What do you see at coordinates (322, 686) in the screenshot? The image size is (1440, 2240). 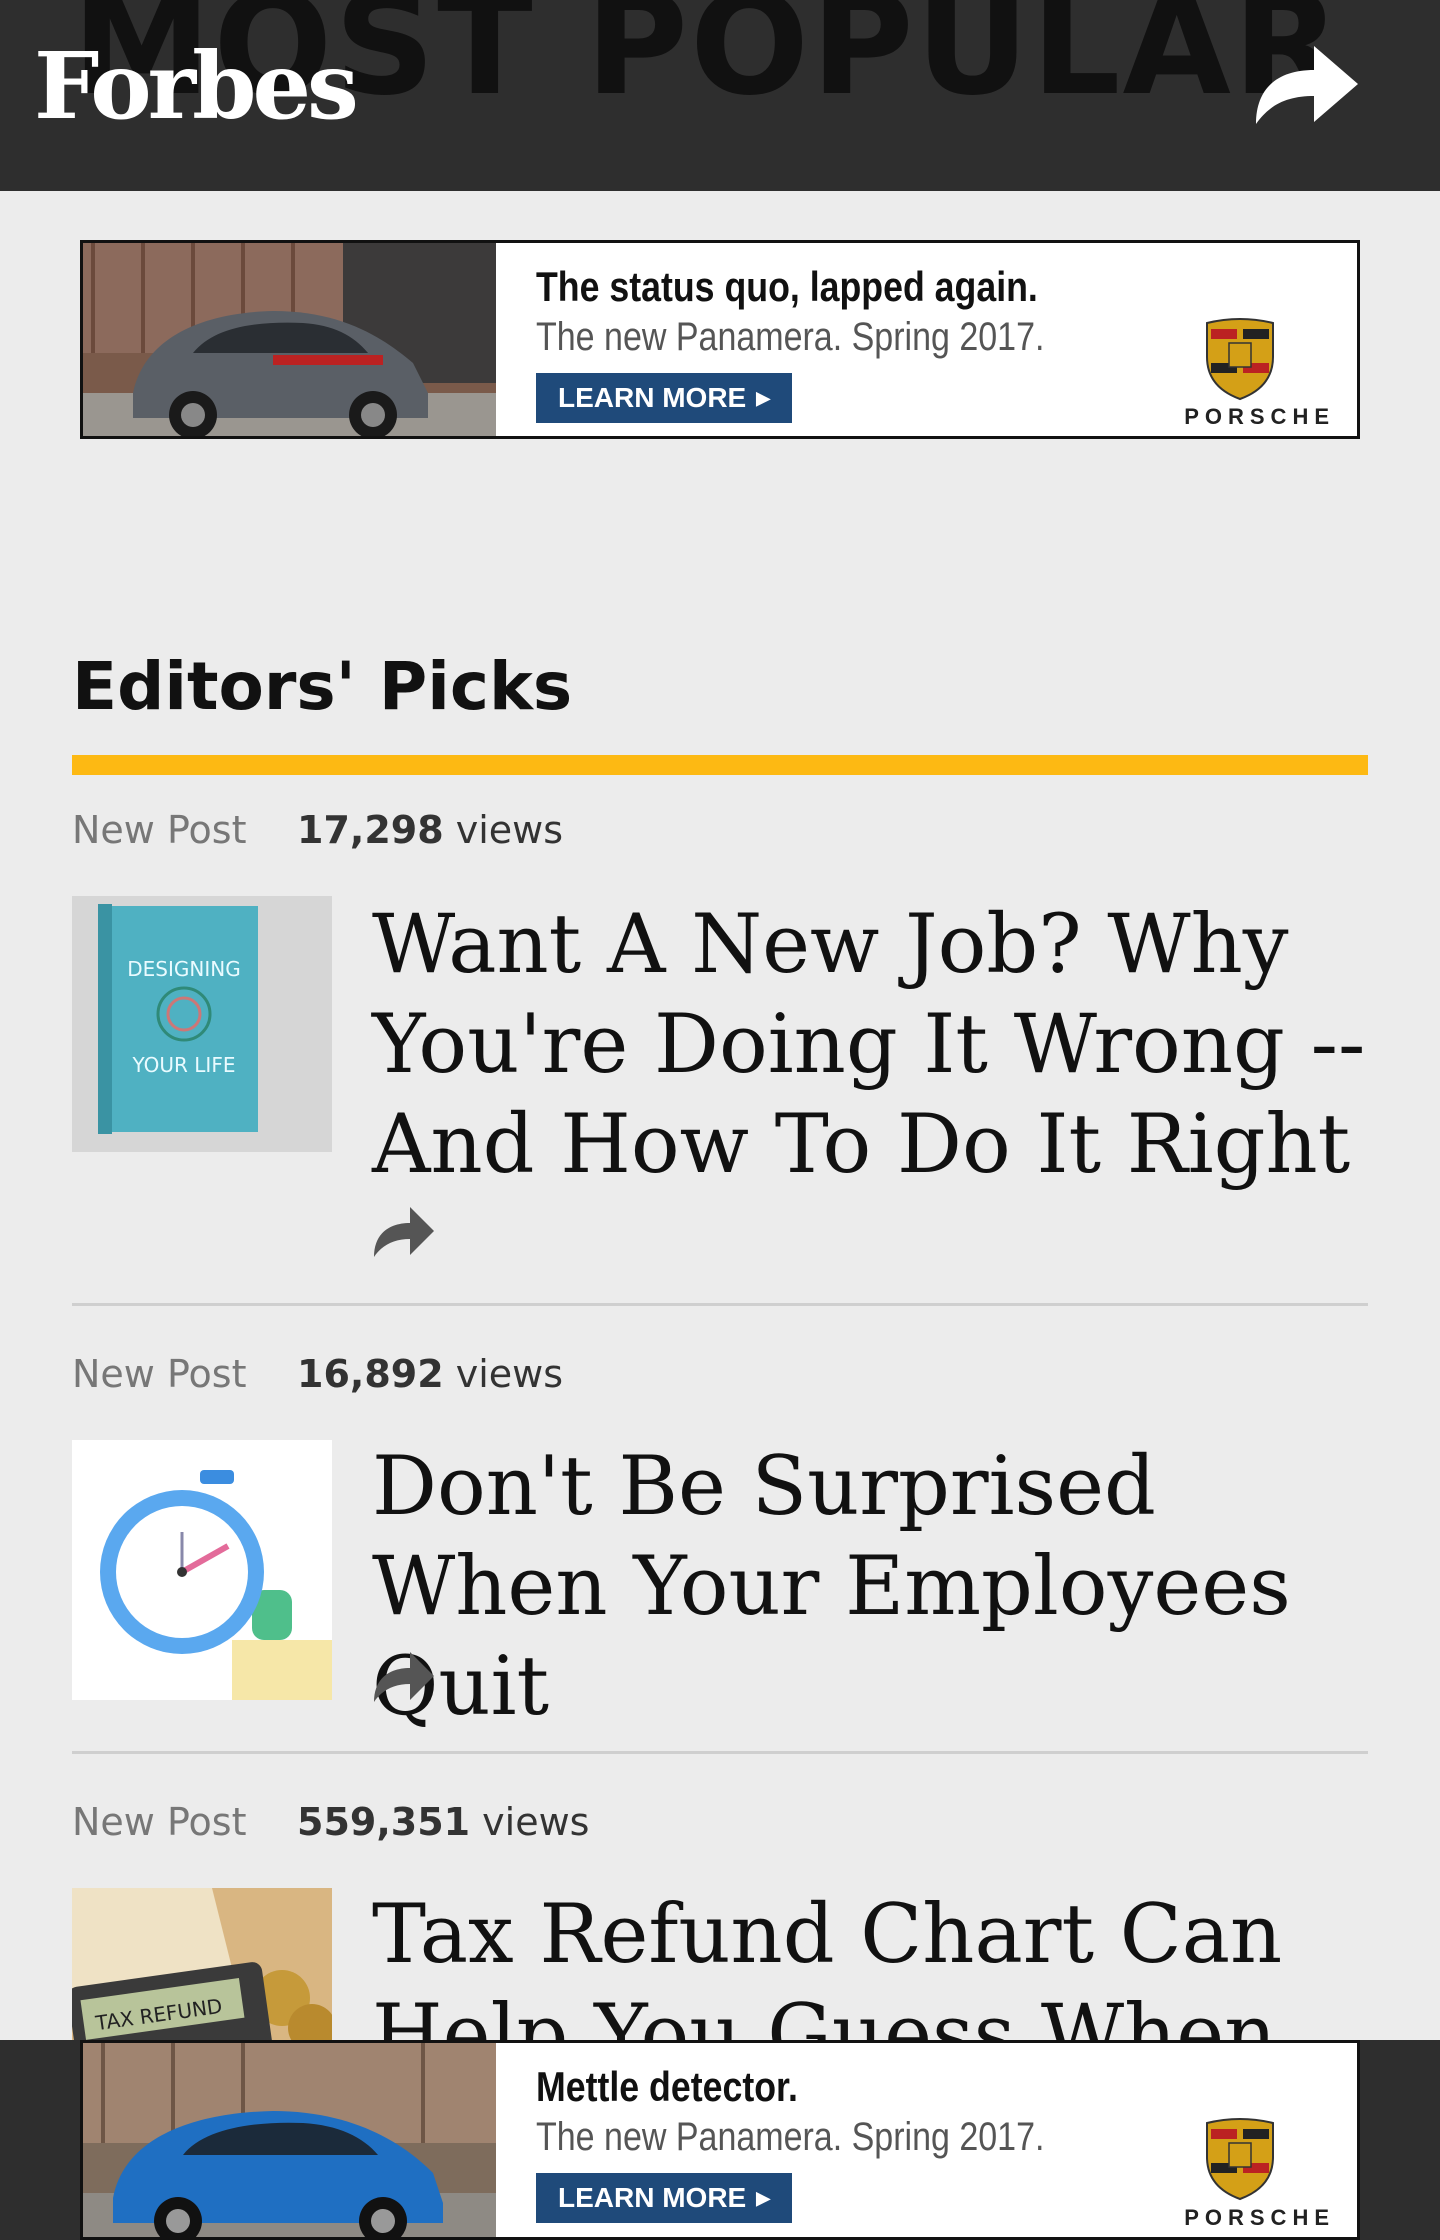 I see `section-title: Editors' Picks` at bounding box center [322, 686].